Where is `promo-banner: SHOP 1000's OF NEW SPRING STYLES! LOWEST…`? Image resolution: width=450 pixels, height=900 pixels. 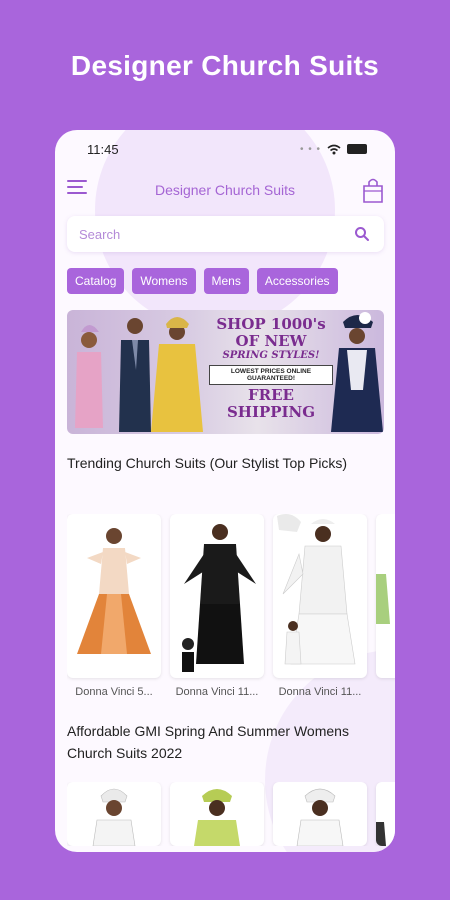
promo-banner: SHOP 1000's OF NEW SPRING STYLES! LOWEST… is located at coordinates (225, 372).